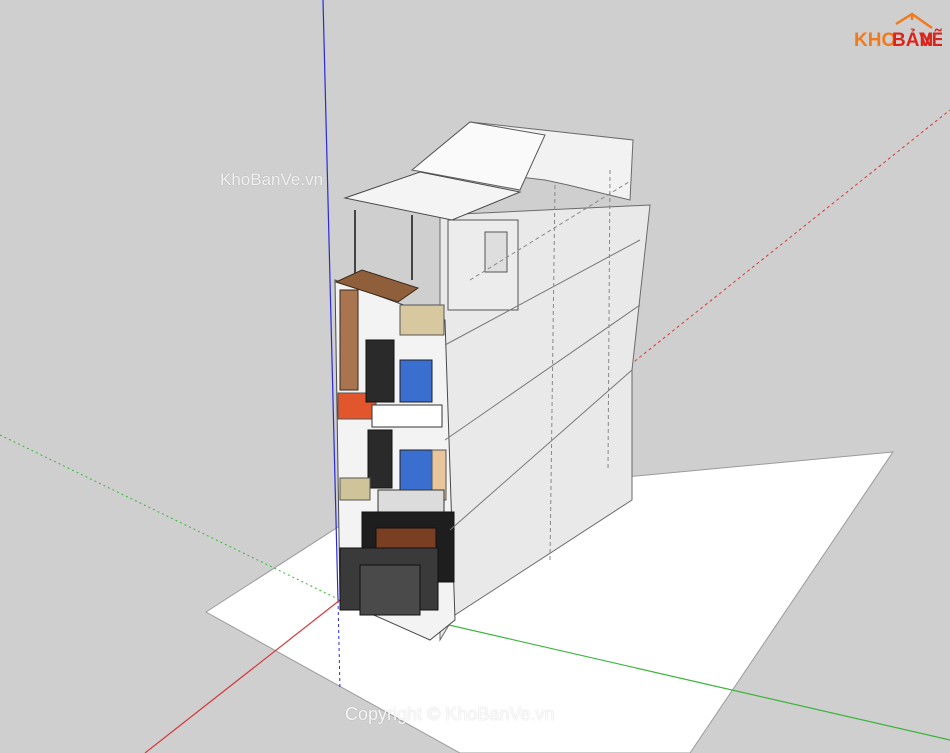 This screenshot has height=753, width=950. What do you see at coordinates (930, 40) in the screenshot?
I see `logo-text-ve: VẼ` at bounding box center [930, 40].